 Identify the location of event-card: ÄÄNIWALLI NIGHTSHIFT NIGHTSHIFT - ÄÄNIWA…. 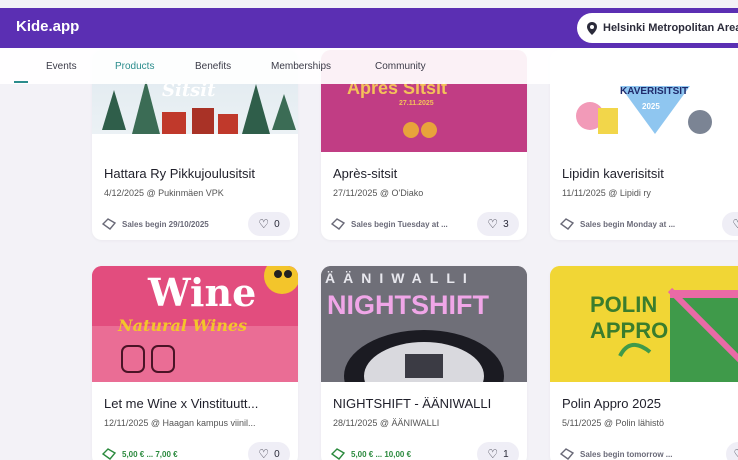
(424, 363).